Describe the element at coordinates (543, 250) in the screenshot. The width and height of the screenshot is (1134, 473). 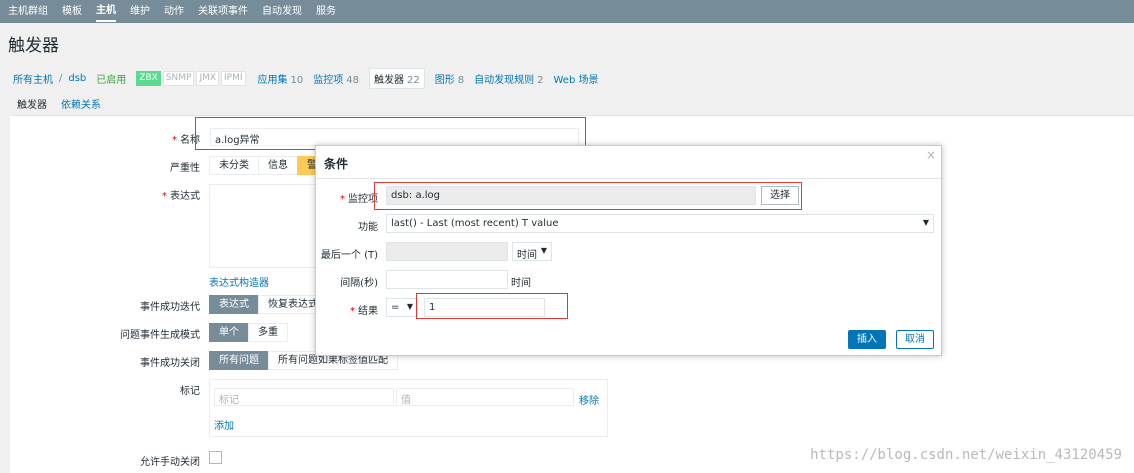
I see `last-t-chevron-down-icon: ▼` at that location.